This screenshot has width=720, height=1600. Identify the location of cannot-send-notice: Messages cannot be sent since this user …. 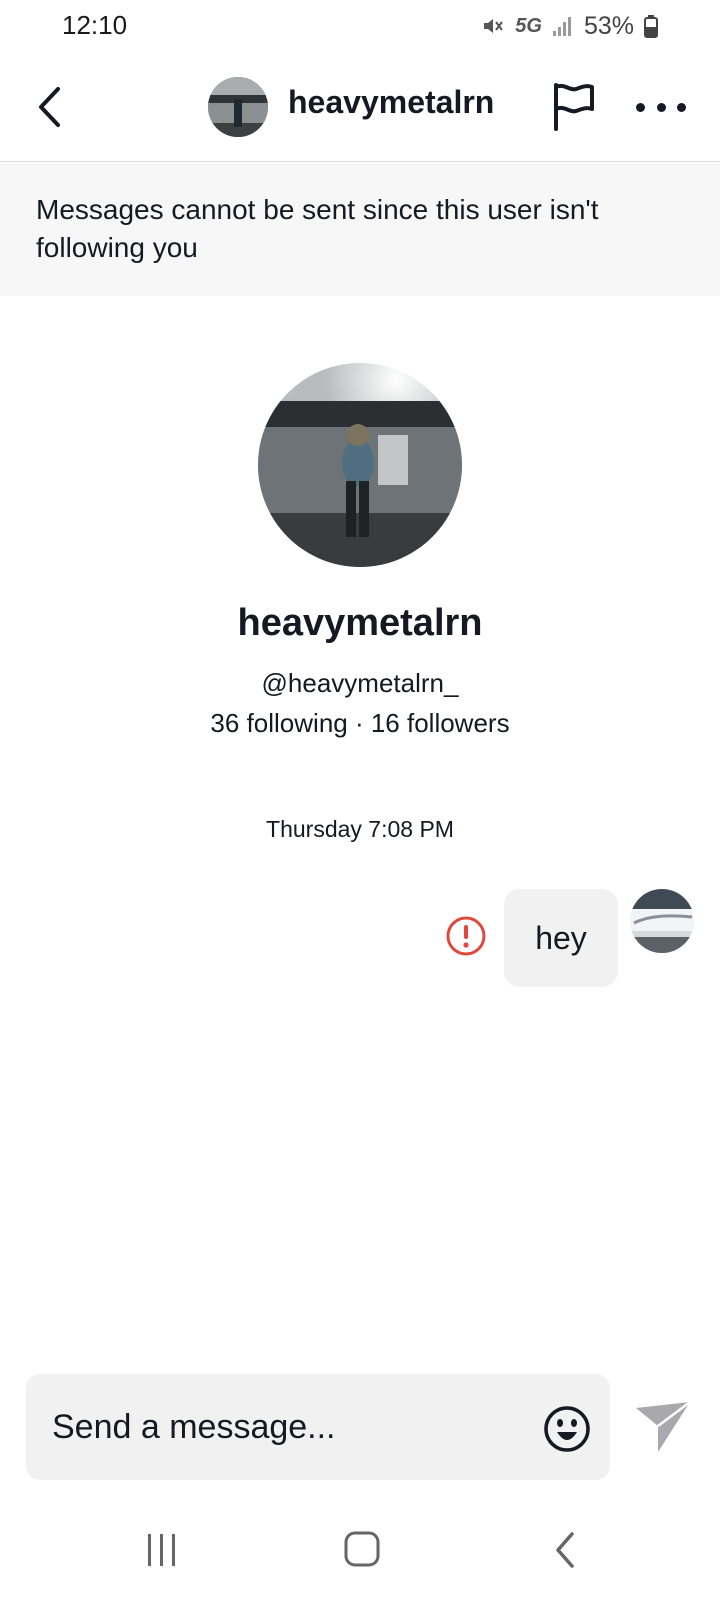
(360, 229).